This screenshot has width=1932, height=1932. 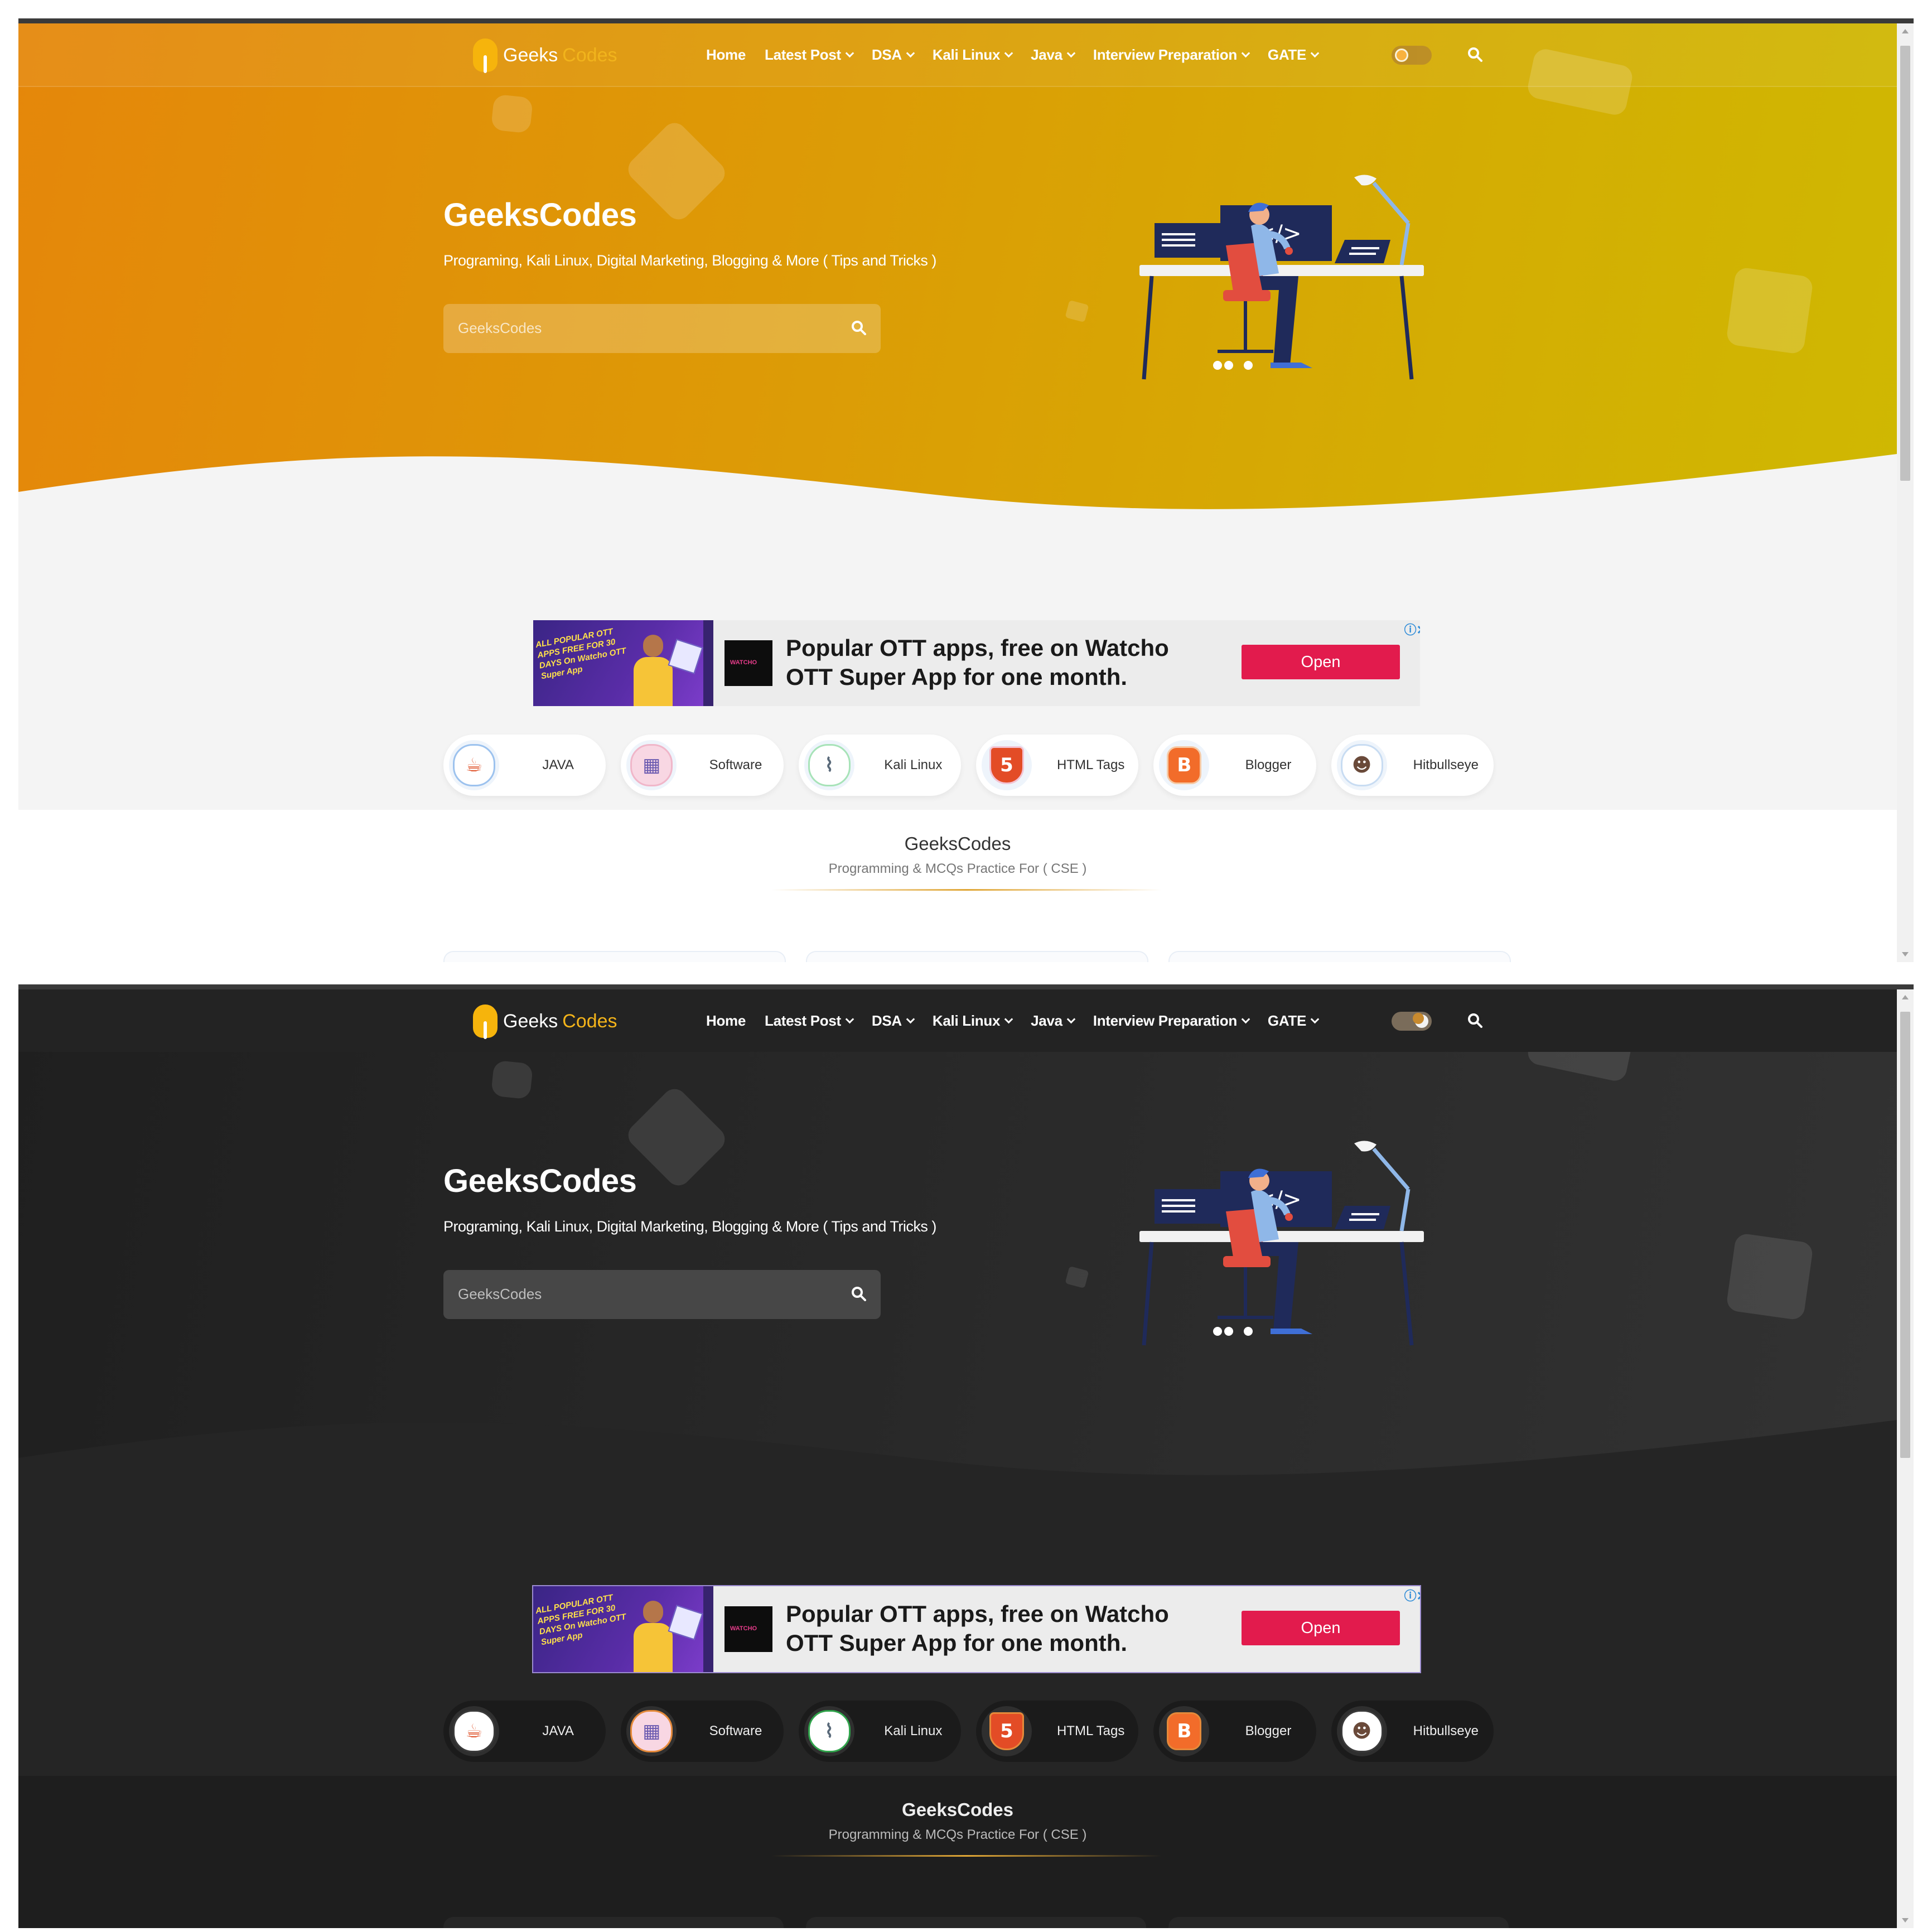 I want to click on section-subtitle: Programming & MCQs Practice For ( CSE ), so click(x=957, y=868).